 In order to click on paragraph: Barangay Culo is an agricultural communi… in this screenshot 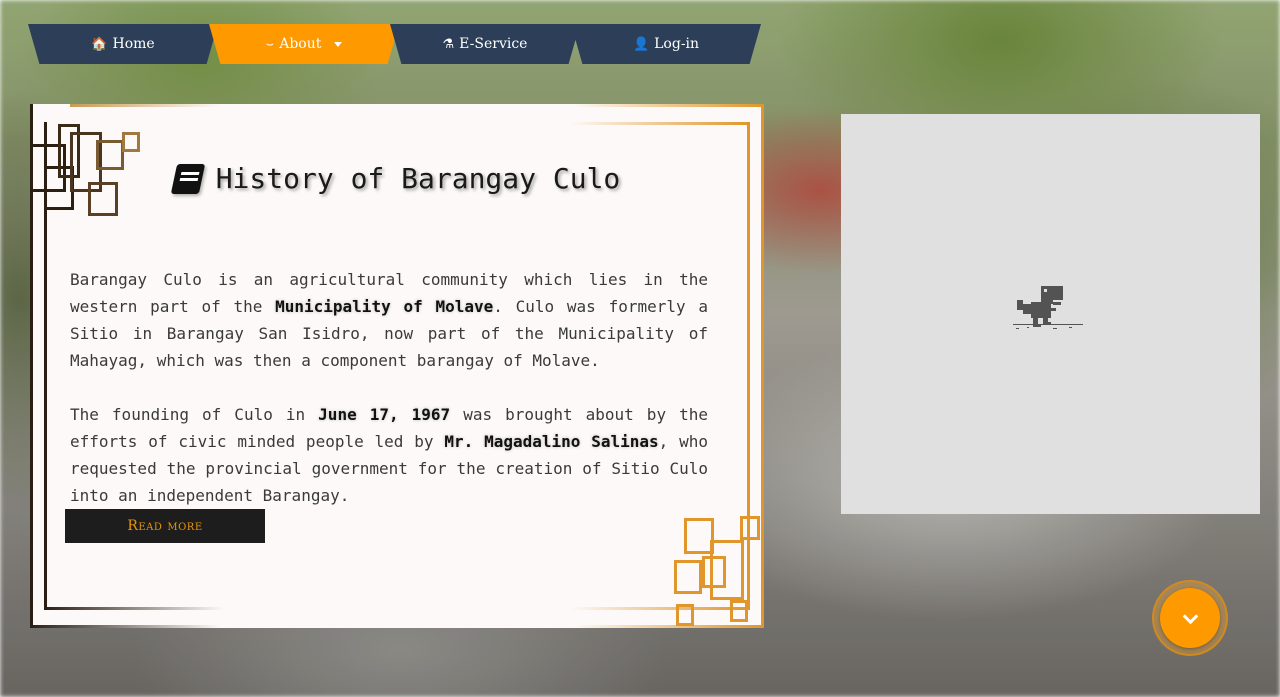, I will do `click(389, 320)`.